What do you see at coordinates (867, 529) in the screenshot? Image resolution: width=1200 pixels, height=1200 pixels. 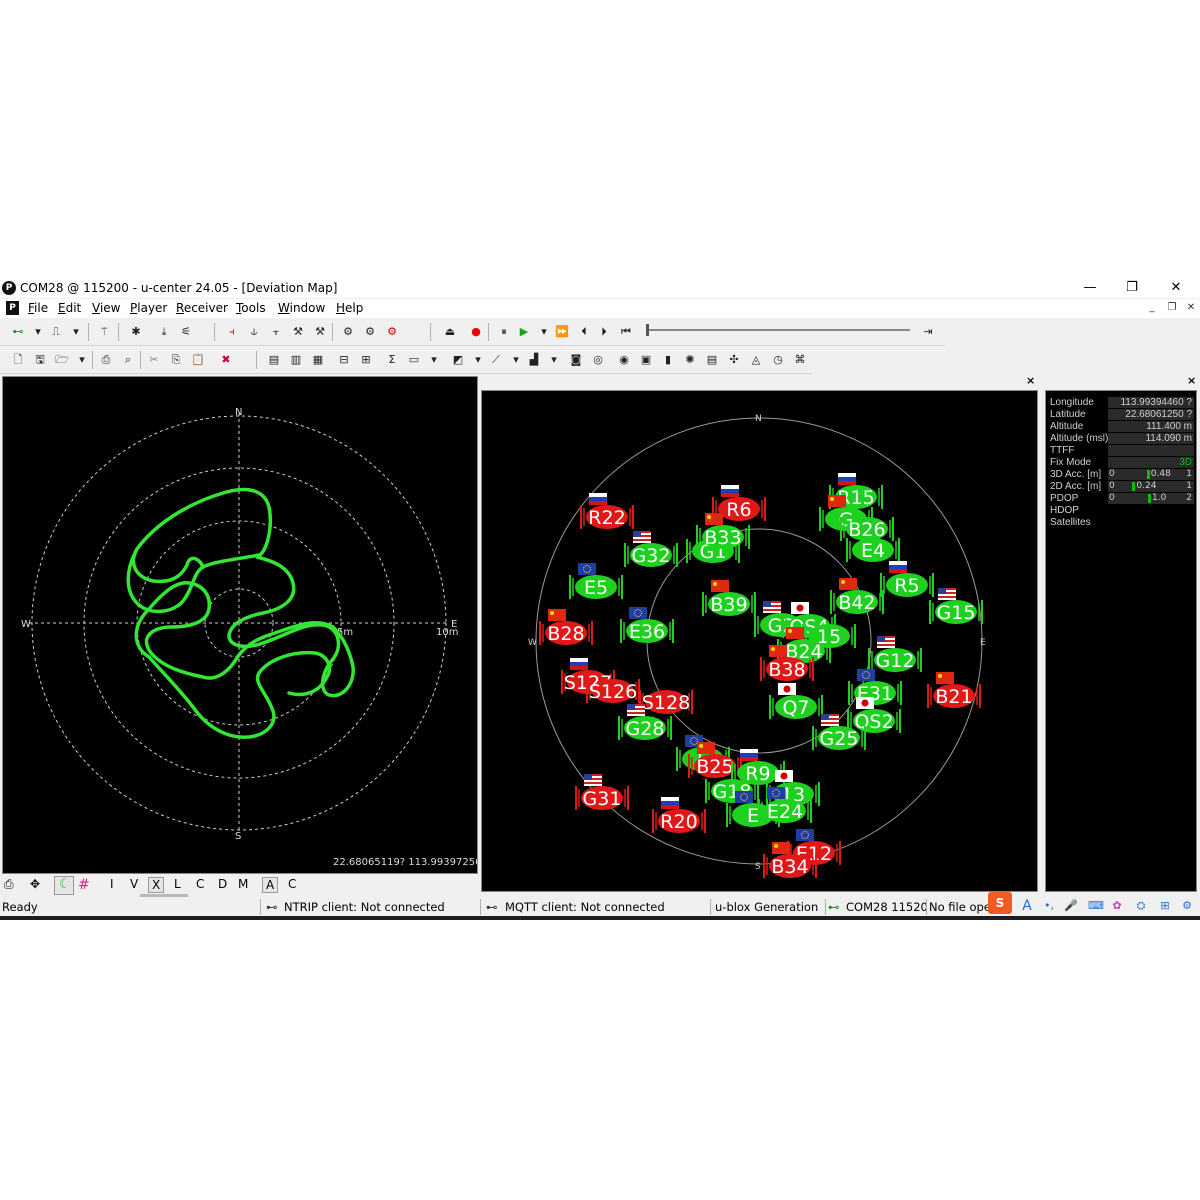 I see `satellite-marker: B26` at bounding box center [867, 529].